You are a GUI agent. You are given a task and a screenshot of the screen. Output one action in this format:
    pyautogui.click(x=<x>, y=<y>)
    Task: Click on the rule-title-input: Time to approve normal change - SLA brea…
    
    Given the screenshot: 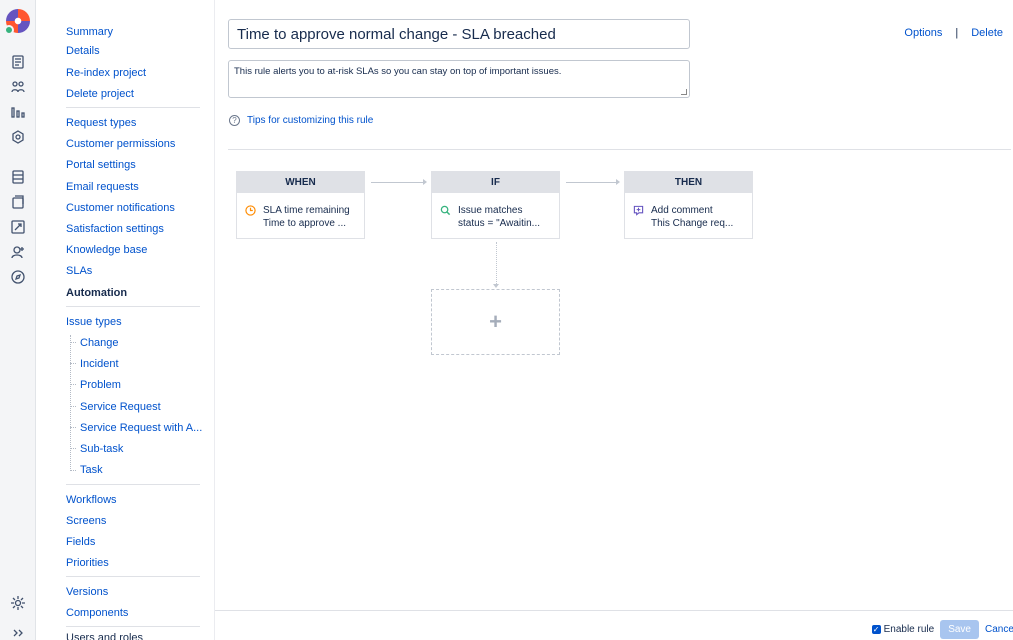 What is the action you would take?
    pyautogui.click(x=459, y=34)
    